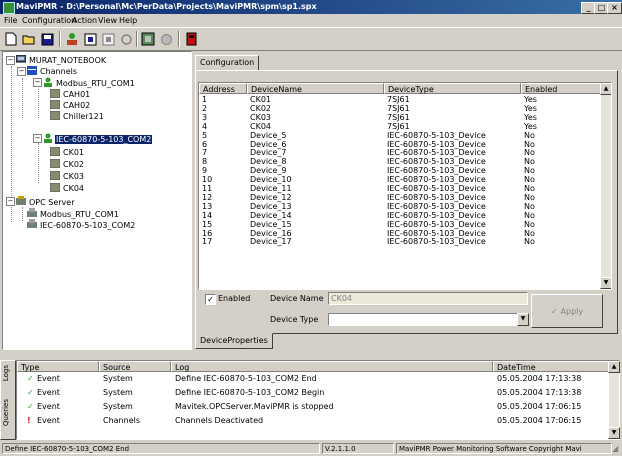 This screenshot has height=456, width=622. I want to click on log-scrollbar: ▲ ▼, so click(614, 400).